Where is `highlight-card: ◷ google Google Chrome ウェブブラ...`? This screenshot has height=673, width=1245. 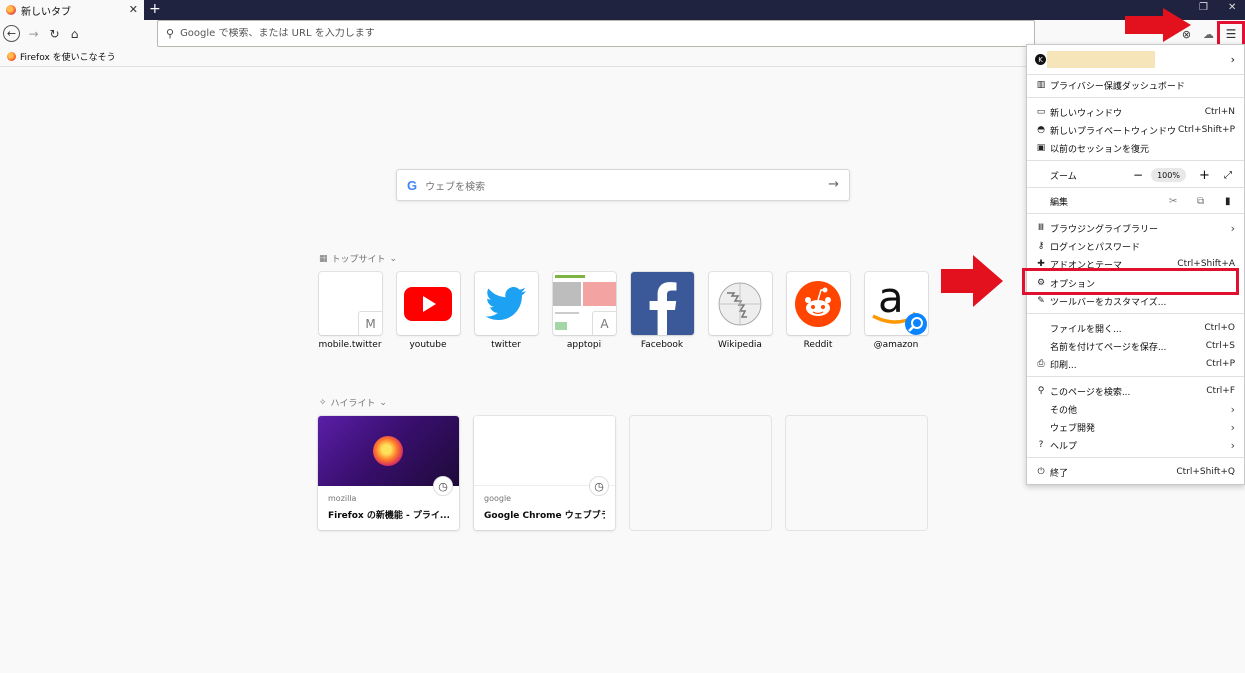
highlight-card: ◷ google Google Chrome ウェブブラ... is located at coordinates (544, 473).